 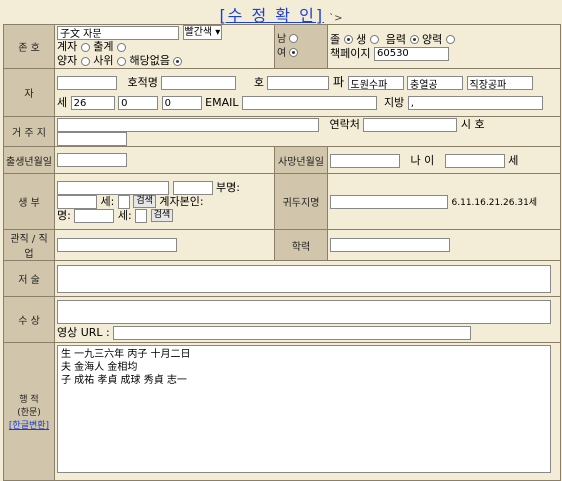 What do you see at coordinates (374, 39) in the screenshot?
I see `saeng-radio` at bounding box center [374, 39].